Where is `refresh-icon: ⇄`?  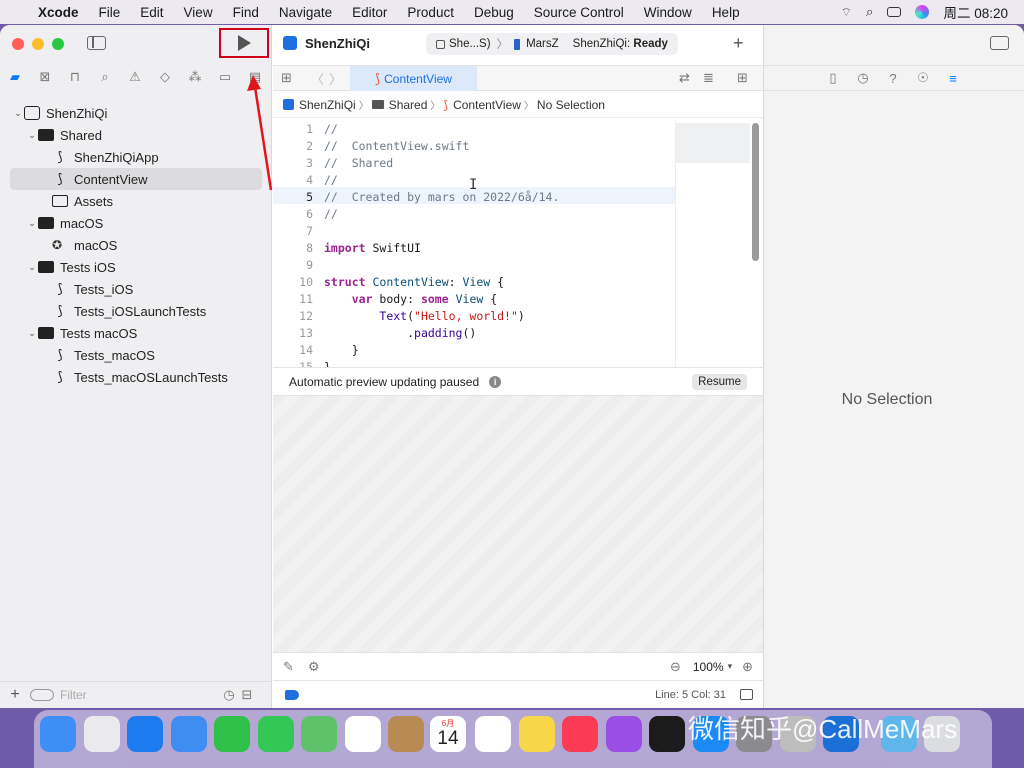
refresh-icon: ⇄ is located at coordinates (684, 78).